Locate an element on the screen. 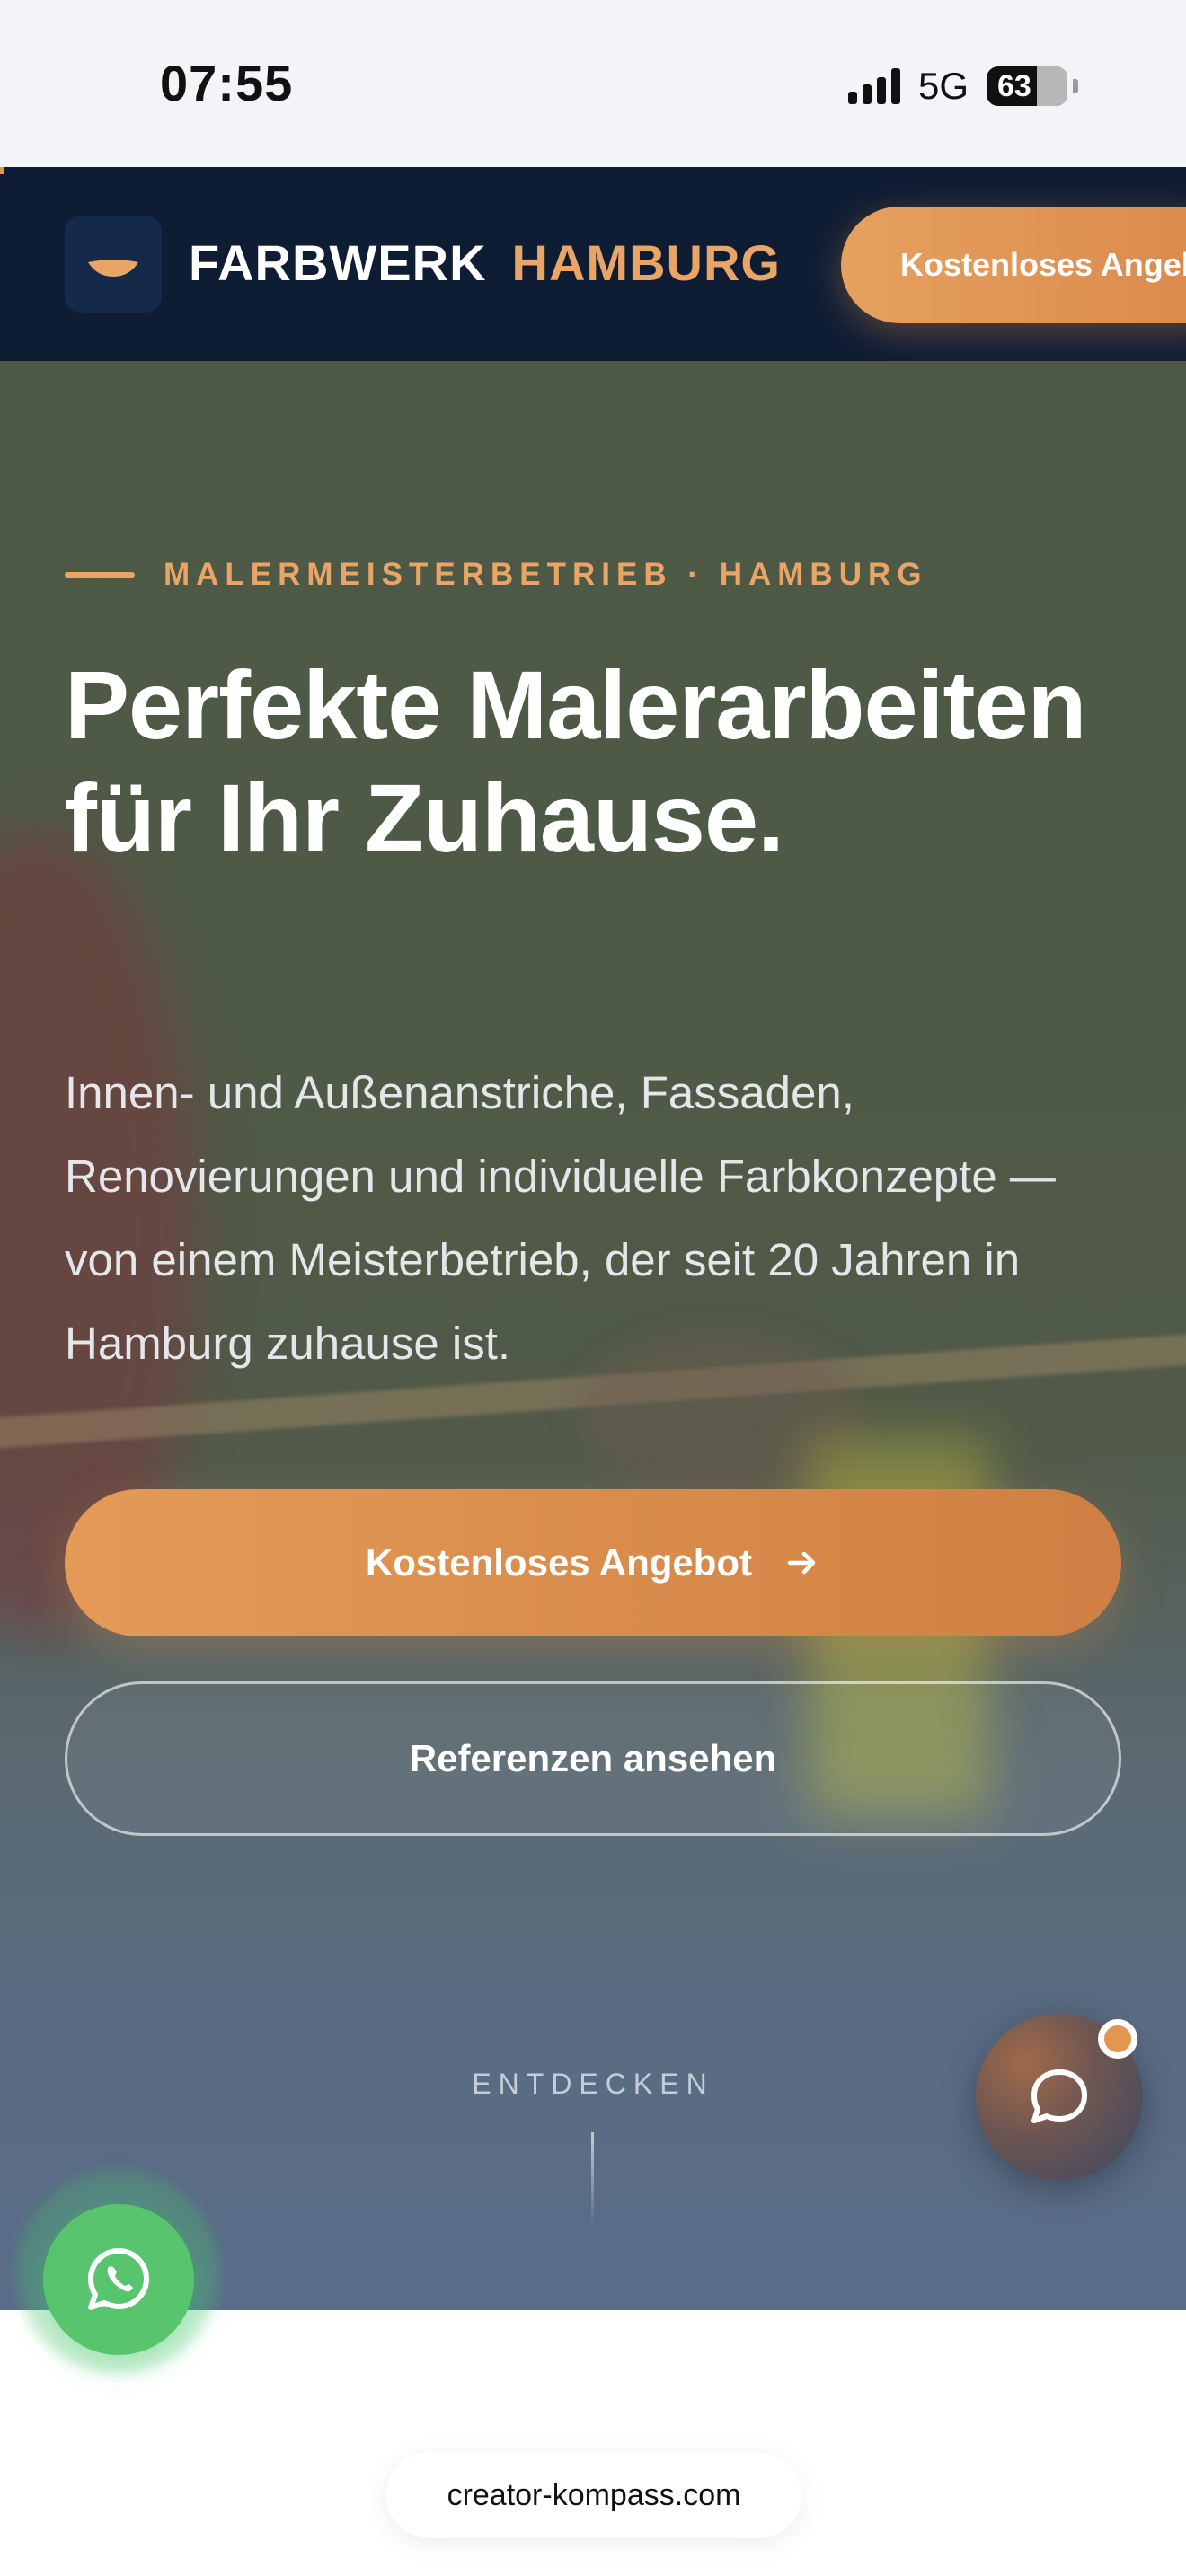 The height and width of the screenshot is (2576, 1186). battery-tip is located at coordinates (1075, 86).